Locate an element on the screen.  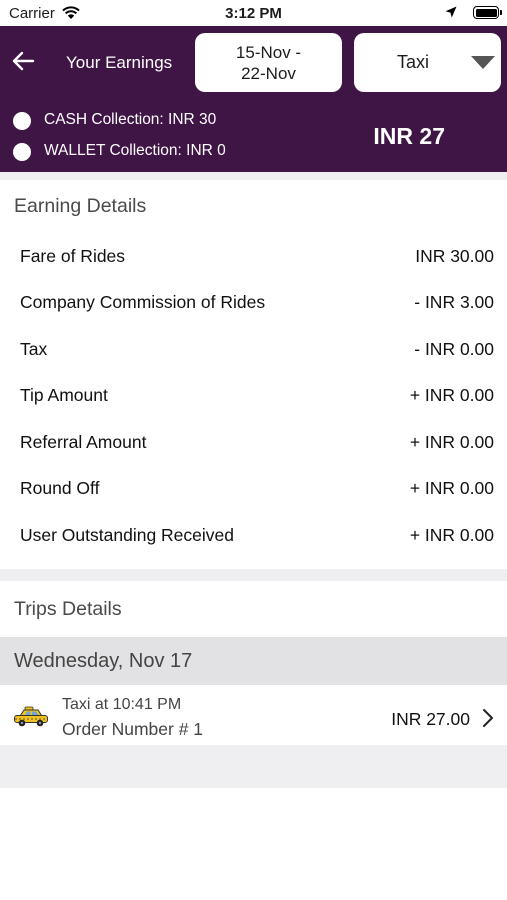
earning-row-label: Referral Amount is located at coordinates (83, 442).